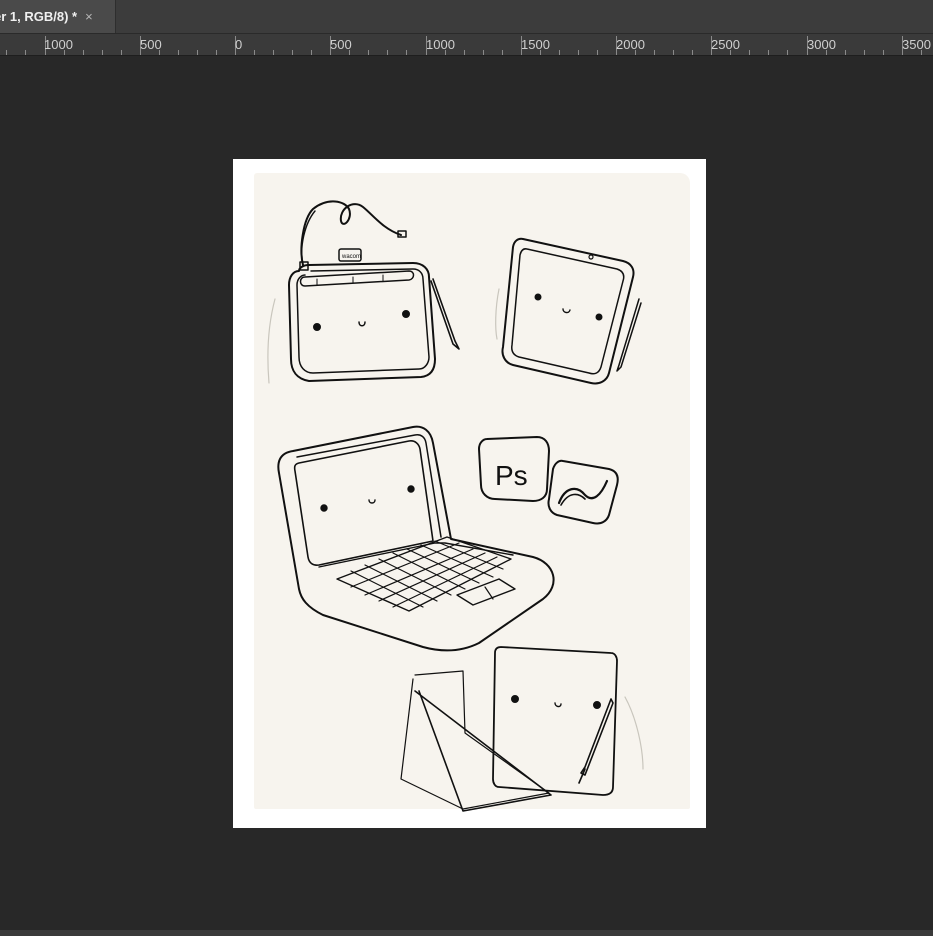  Describe the element at coordinates (630, 44) in the screenshot. I see `ruler-label: 2000` at that location.